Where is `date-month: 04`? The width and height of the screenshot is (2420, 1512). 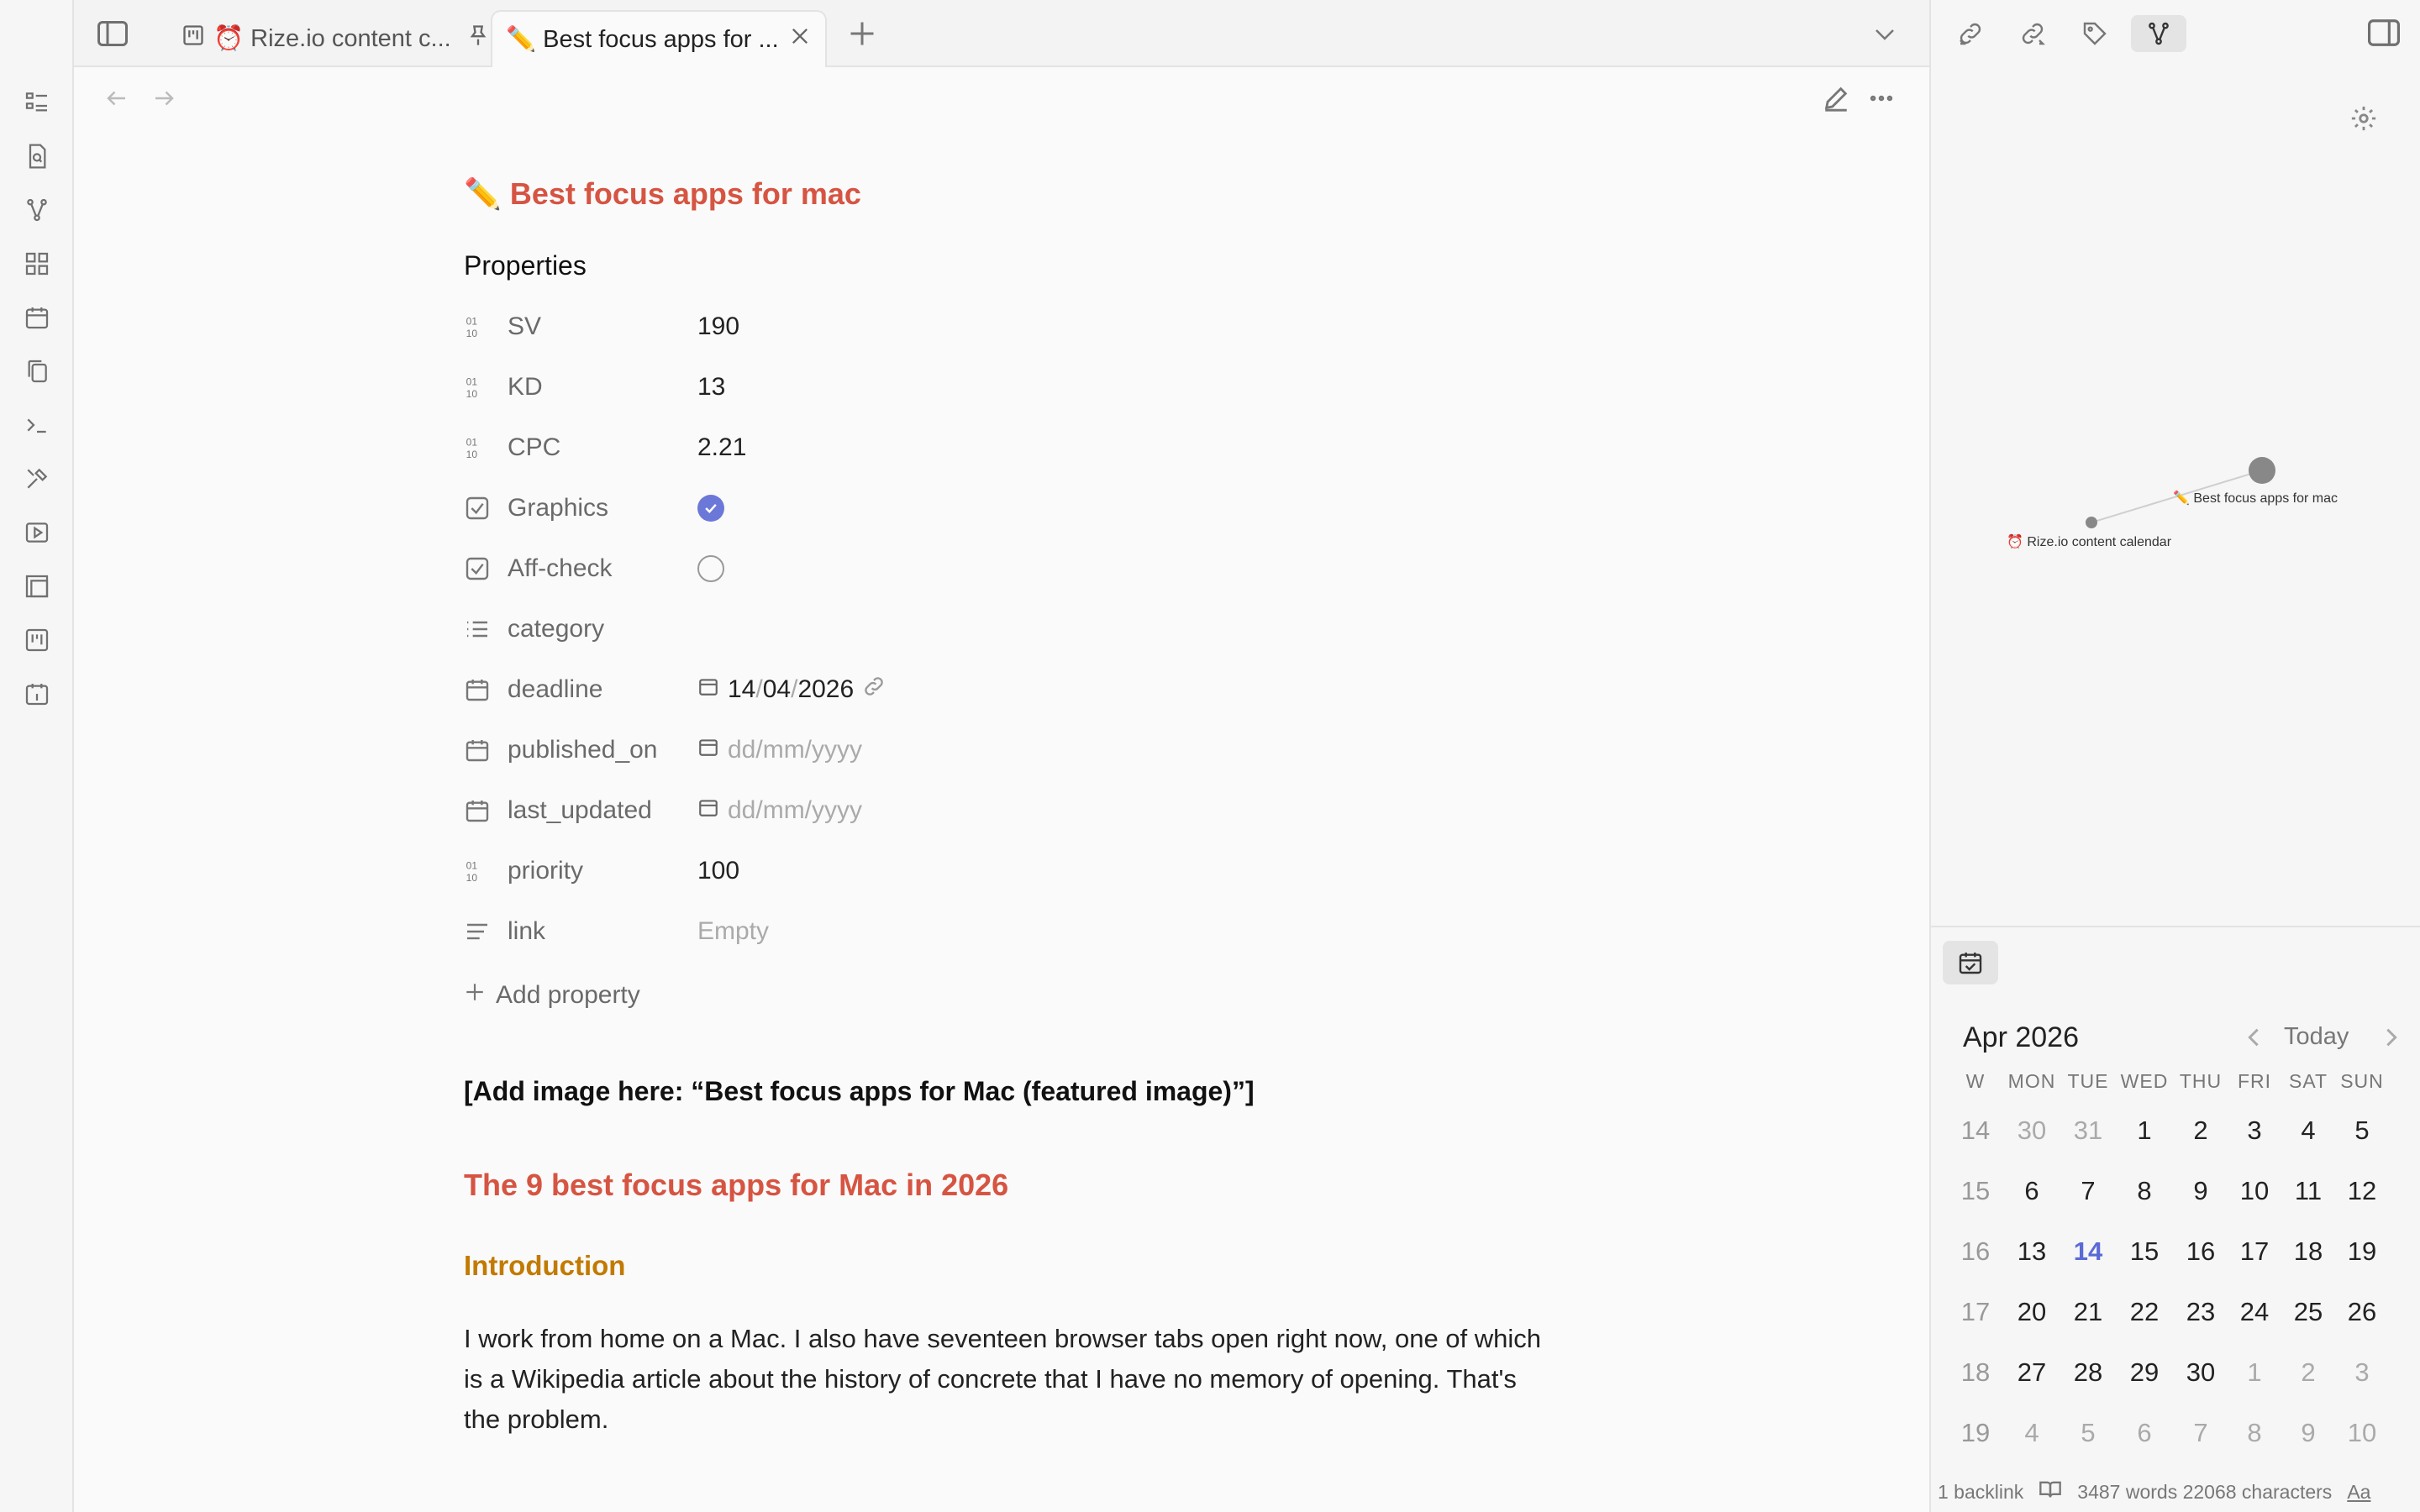 date-month: 04 is located at coordinates (777, 689).